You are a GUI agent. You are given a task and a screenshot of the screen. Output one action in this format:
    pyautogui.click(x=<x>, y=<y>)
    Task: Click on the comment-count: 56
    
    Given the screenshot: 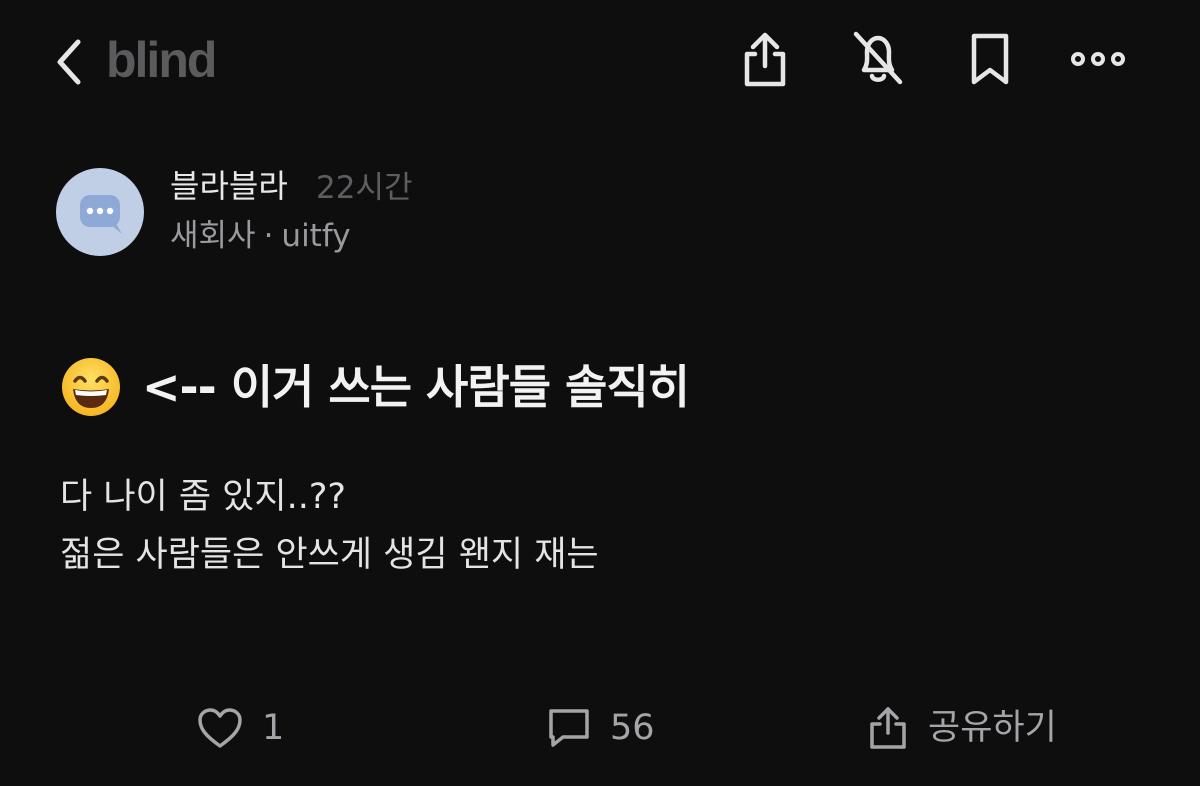 What is the action you would take?
    pyautogui.click(x=632, y=728)
    